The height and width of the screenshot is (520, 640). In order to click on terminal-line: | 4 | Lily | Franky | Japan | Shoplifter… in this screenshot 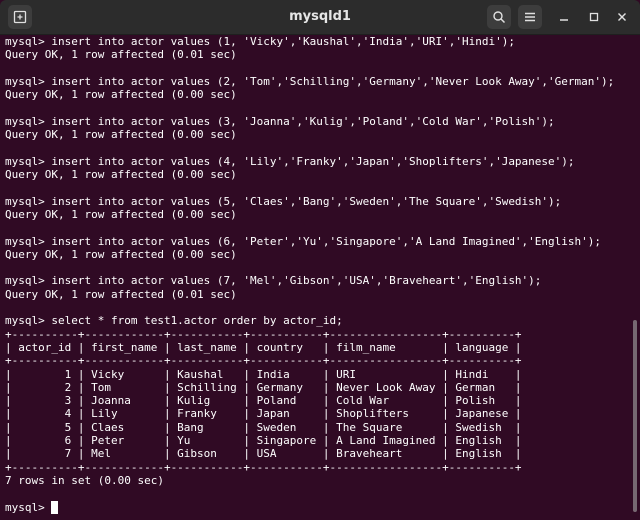, I will do `click(263, 414)`.